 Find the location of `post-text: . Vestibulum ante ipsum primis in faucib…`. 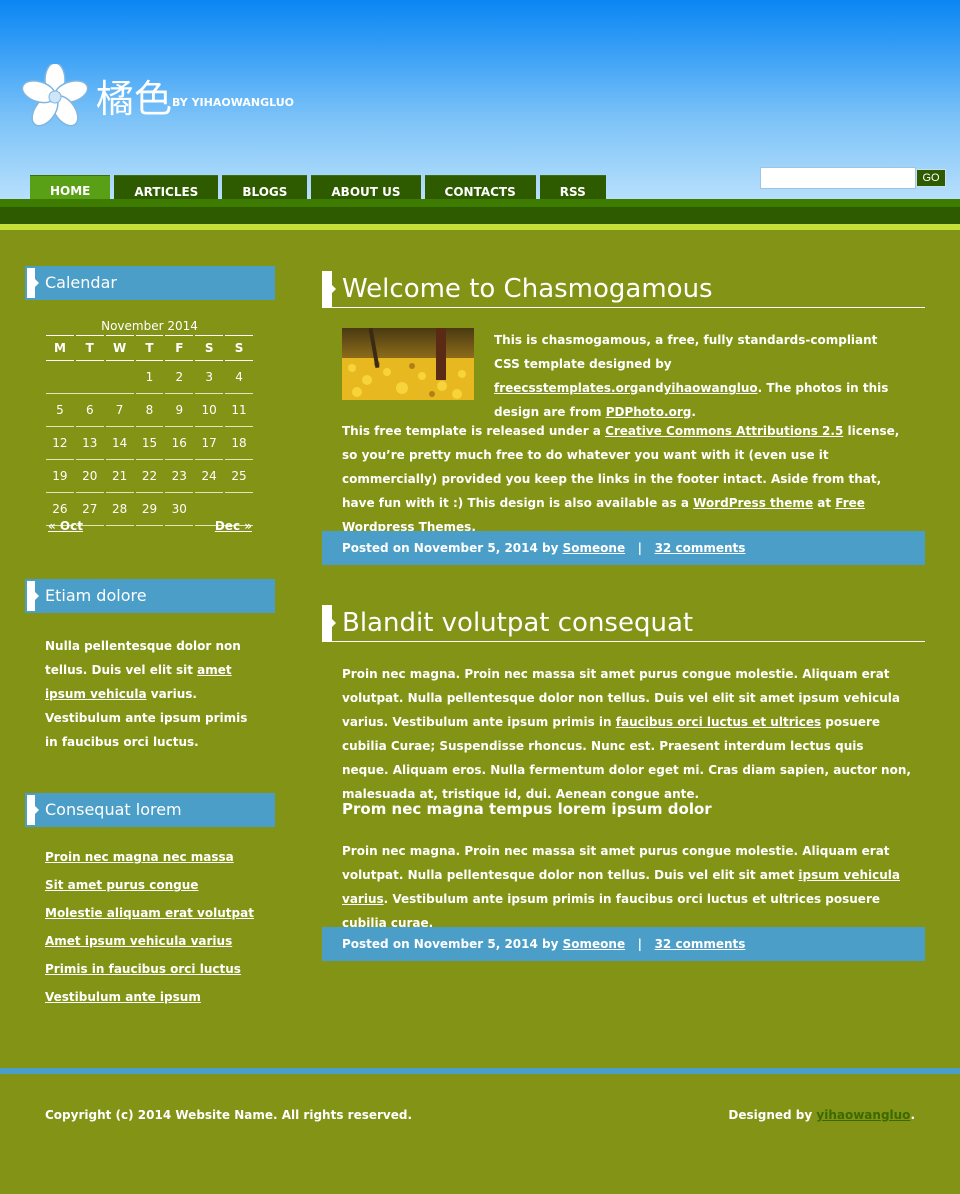

post-text: . Vestibulum ante ipsum primis in faucib… is located at coordinates (611, 911).